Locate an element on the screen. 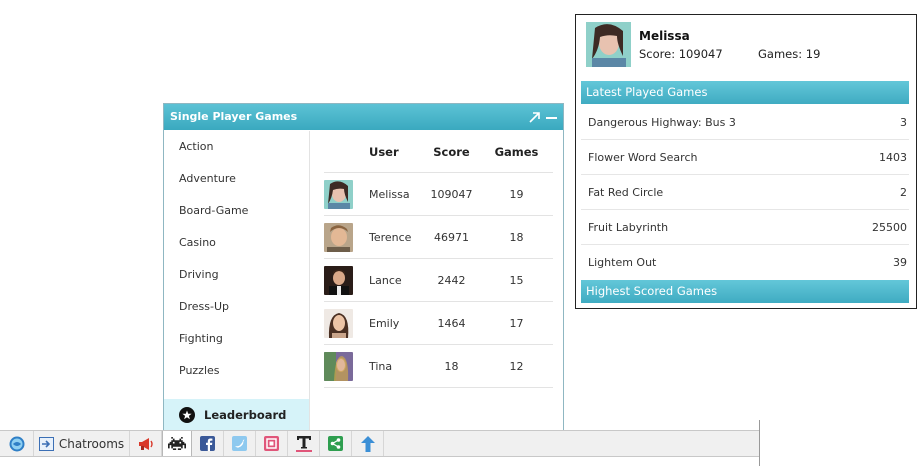 This screenshot has height=466, width=920. user-games: 19 is located at coordinates (516, 194).